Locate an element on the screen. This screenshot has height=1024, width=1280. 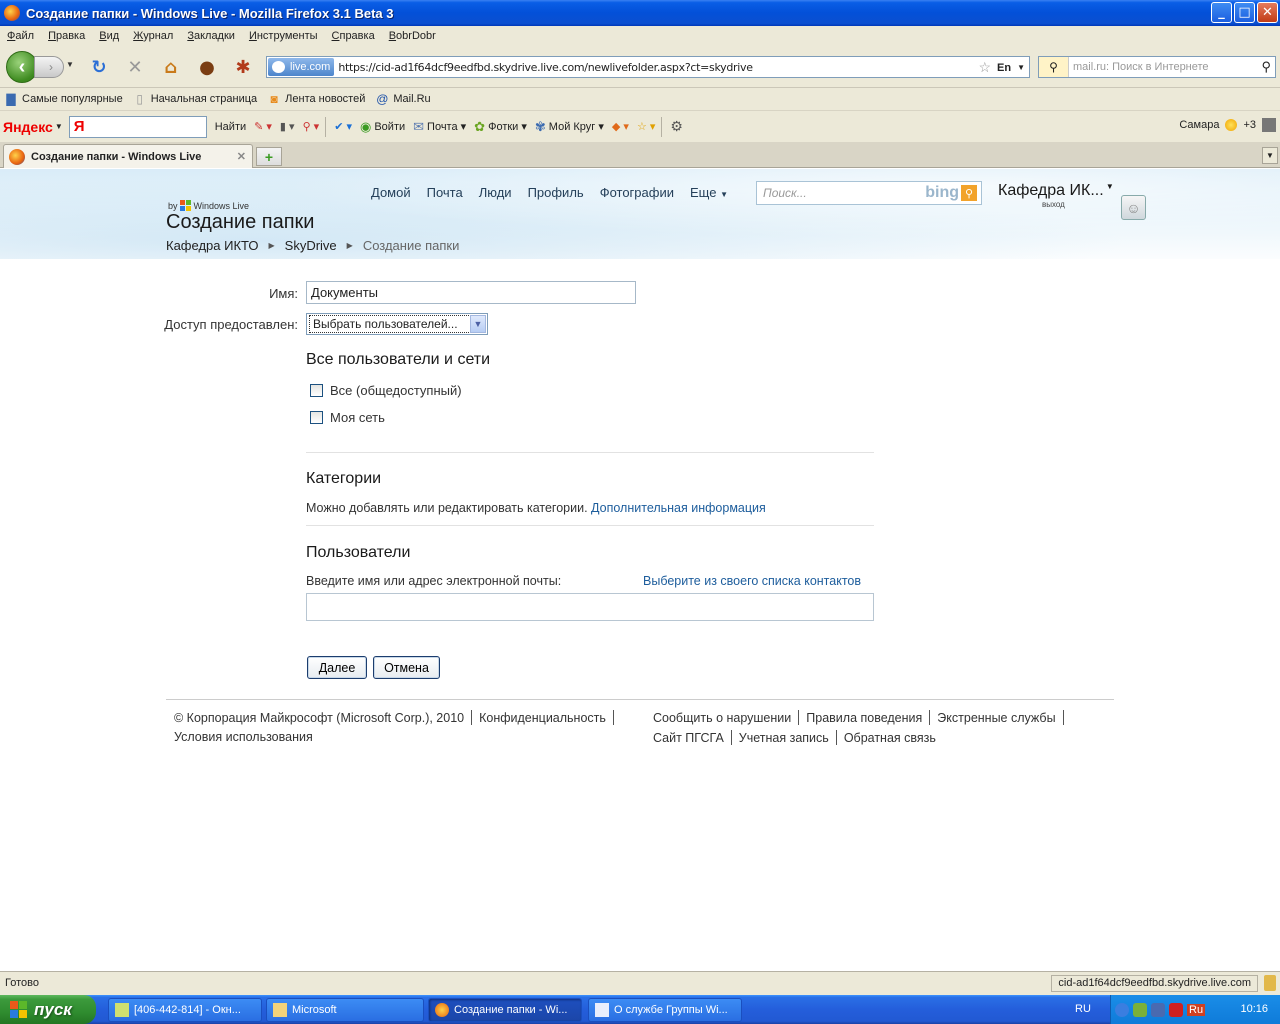
nav-home: Домой is located at coordinates (391, 192).